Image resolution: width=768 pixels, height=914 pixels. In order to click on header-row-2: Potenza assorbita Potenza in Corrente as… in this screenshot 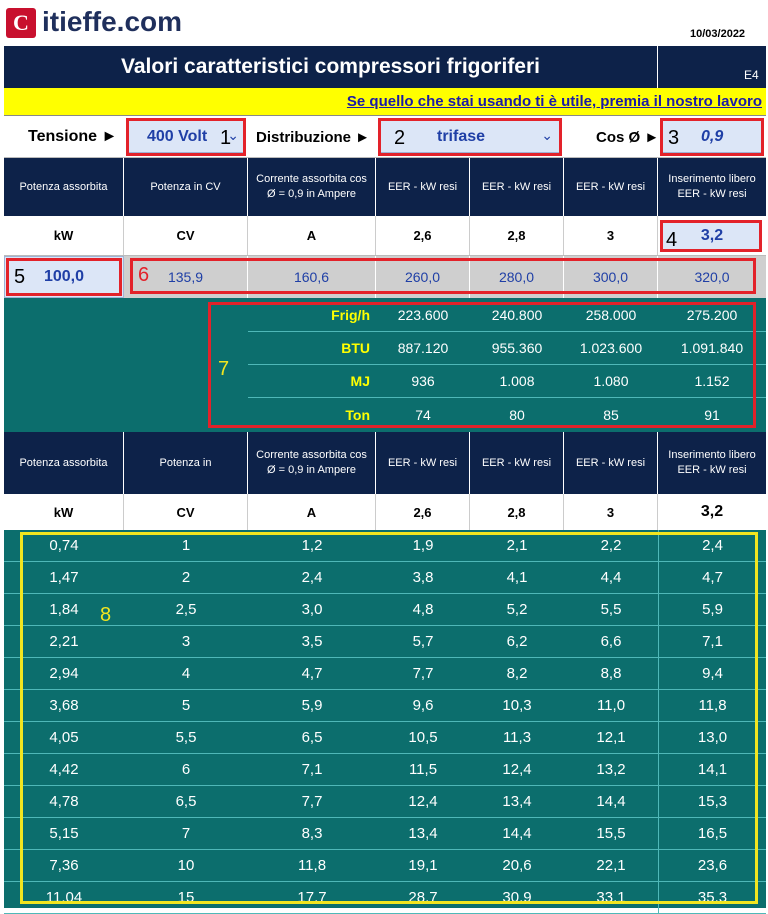, I will do `click(385, 463)`.